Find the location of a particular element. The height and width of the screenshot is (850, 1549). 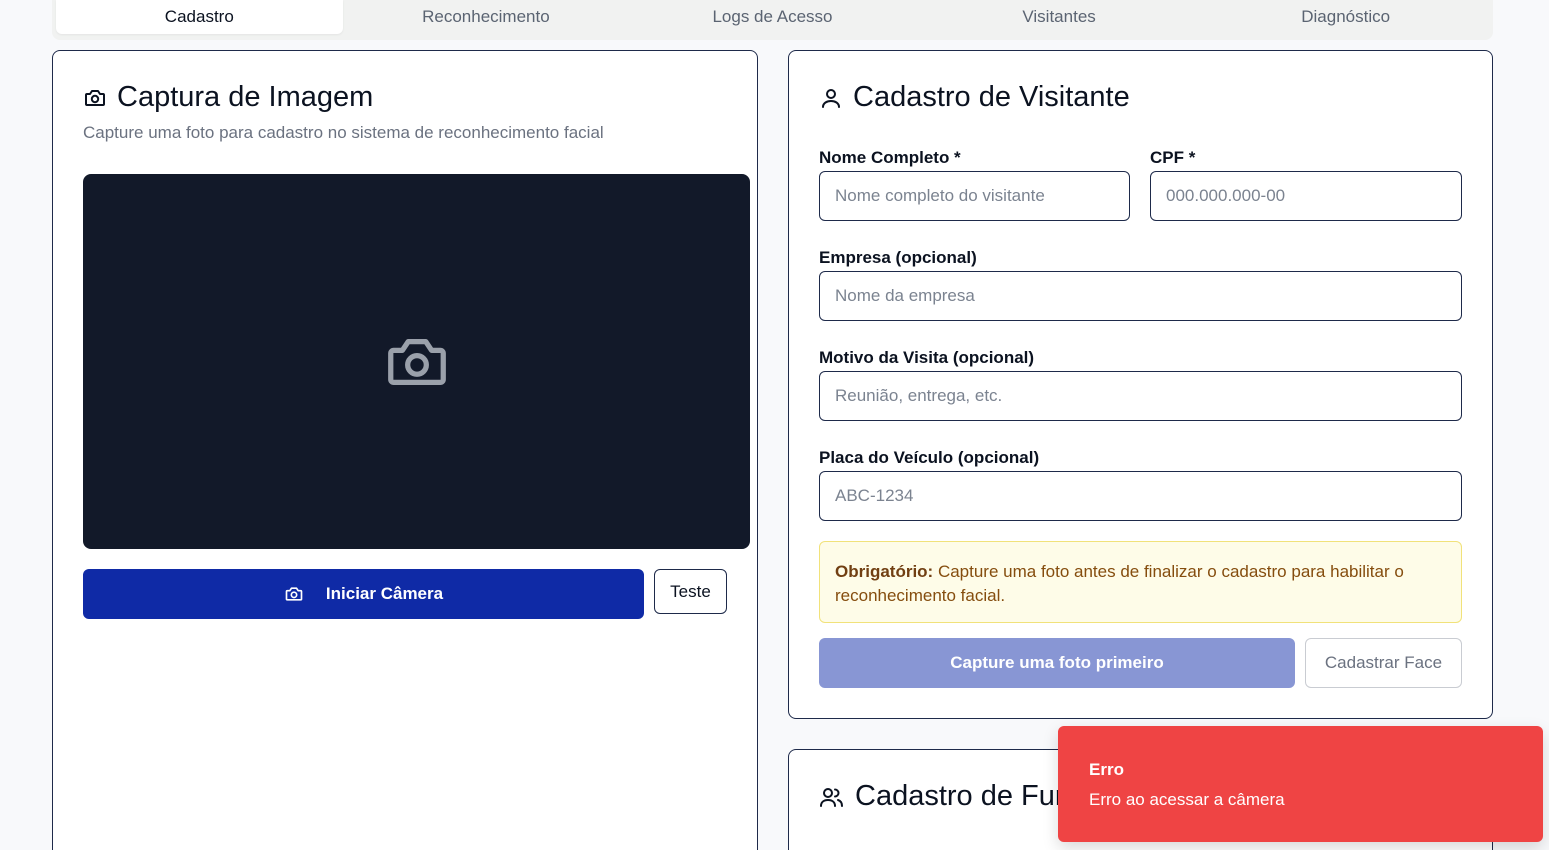

company-input is located at coordinates (1140, 296).